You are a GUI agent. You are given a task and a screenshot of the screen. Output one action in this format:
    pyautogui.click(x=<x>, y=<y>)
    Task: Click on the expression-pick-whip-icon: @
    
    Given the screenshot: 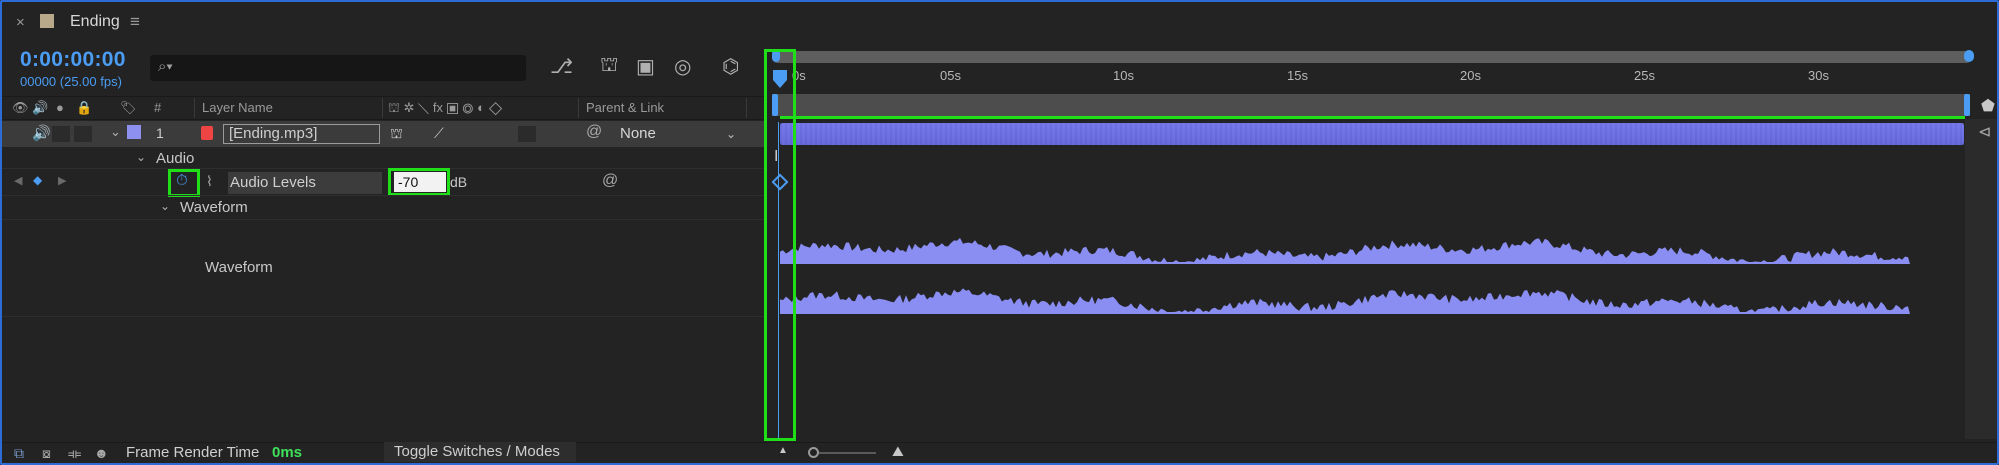 What is the action you would take?
    pyautogui.click(x=610, y=181)
    